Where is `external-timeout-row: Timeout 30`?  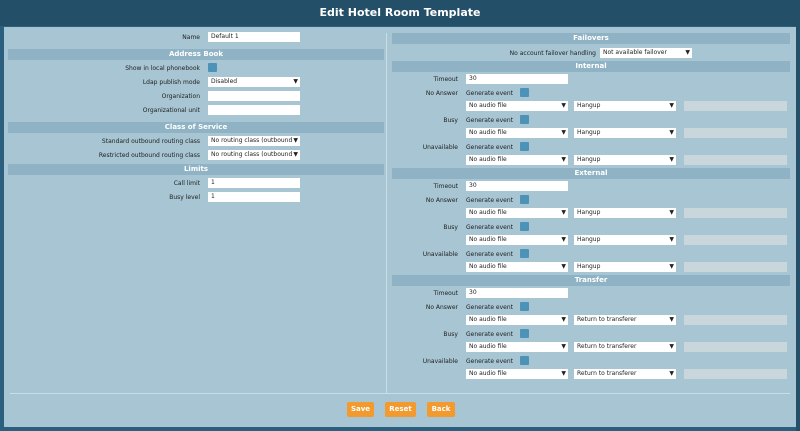
external-timeout-row: Timeout 30 is located at coordinates (591, 188).